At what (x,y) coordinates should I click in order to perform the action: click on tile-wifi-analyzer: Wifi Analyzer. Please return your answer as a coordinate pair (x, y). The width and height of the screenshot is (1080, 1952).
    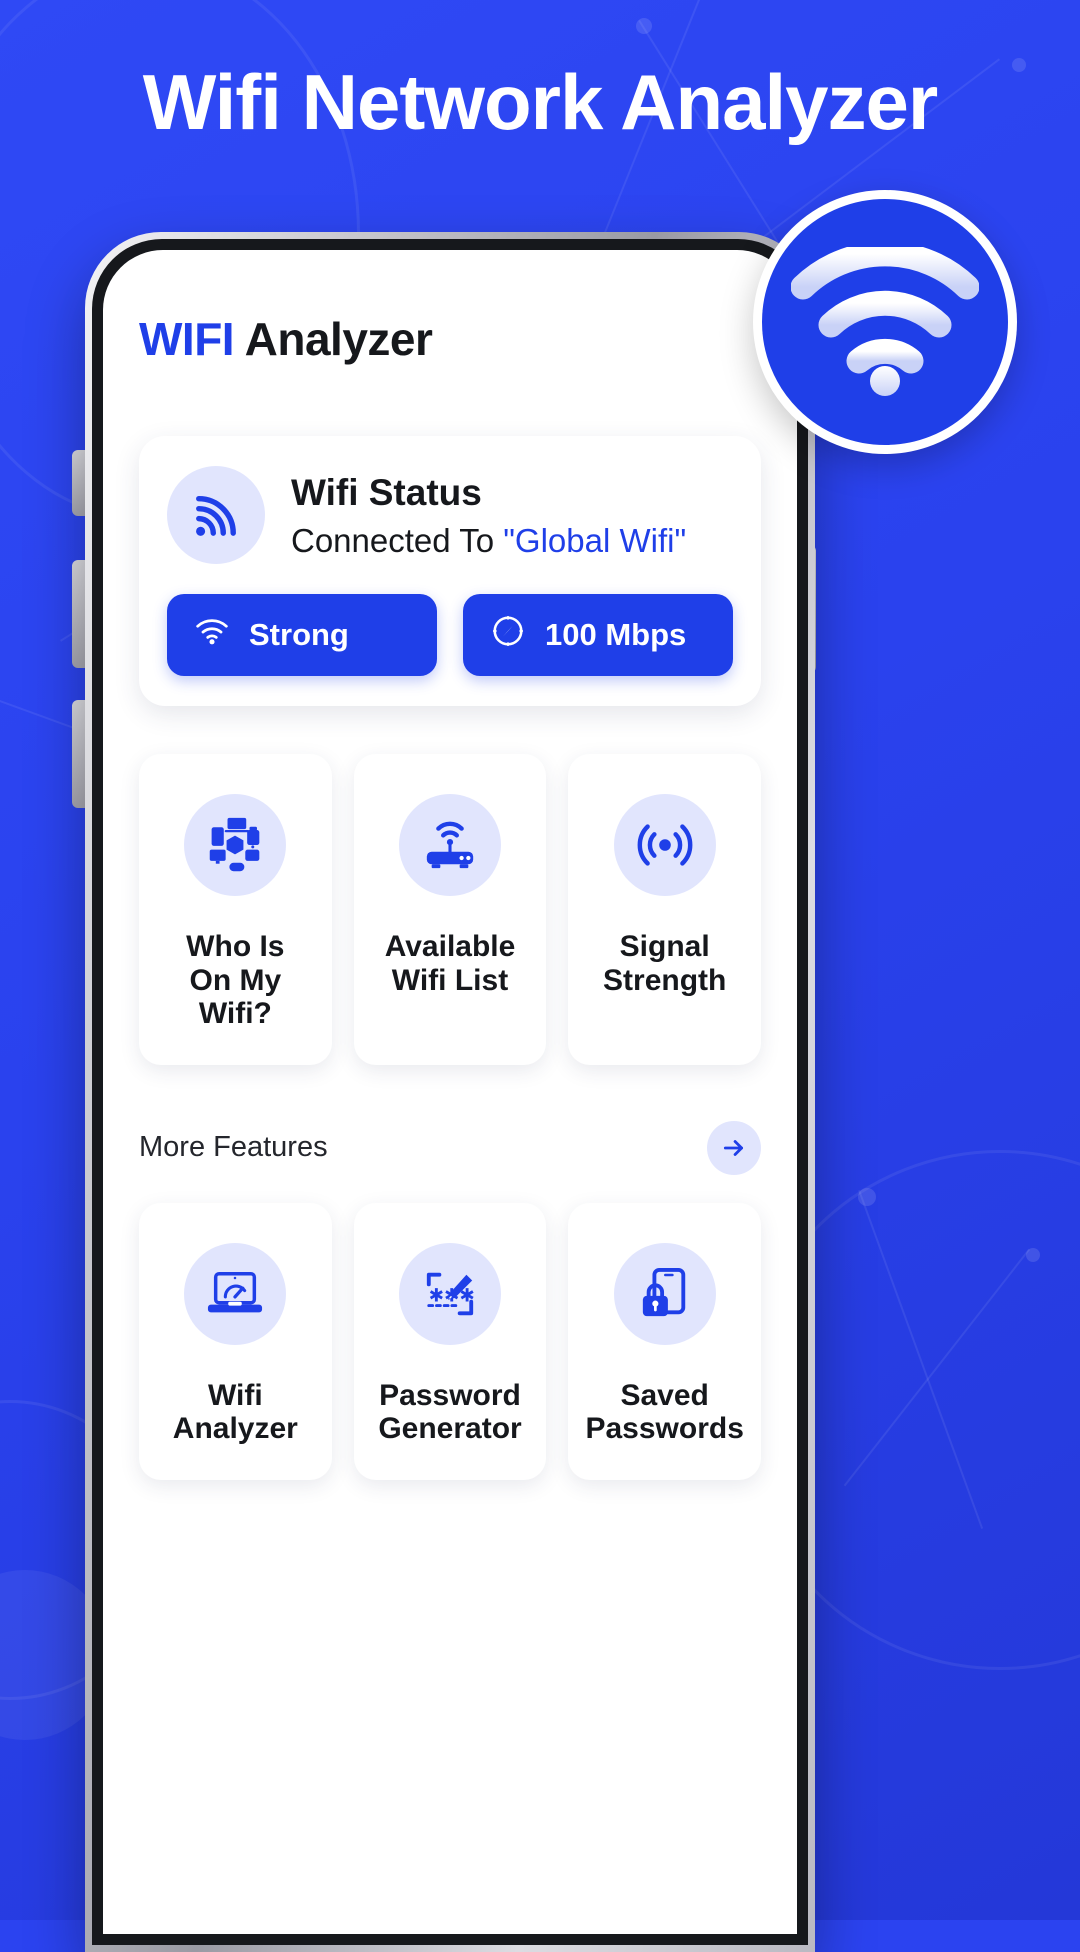
    Looking at the image, I should click on (235, 1341).